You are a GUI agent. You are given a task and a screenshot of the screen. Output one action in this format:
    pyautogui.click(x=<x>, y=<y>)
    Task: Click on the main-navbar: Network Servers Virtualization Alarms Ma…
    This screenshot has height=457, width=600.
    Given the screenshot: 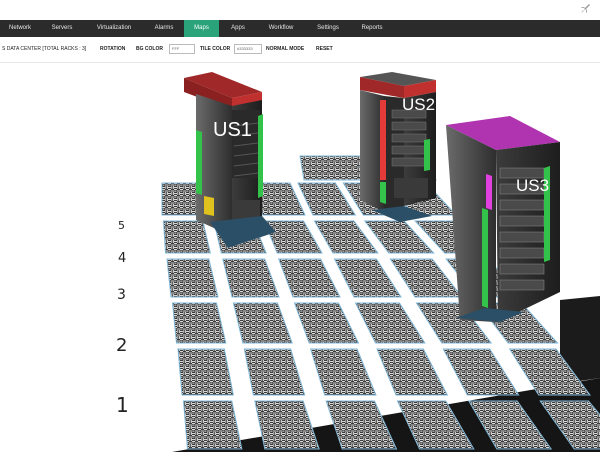 What is the action you would take?
    pyautogui.click(x=300, y=28)
    